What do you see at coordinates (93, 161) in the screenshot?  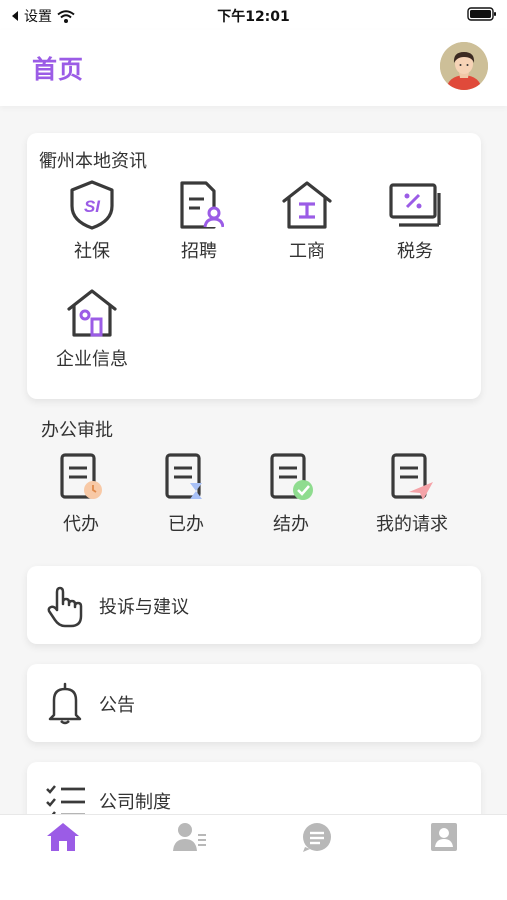 I see `local-news-title: 衢州本地资讯` at bounding box center [93, 161].